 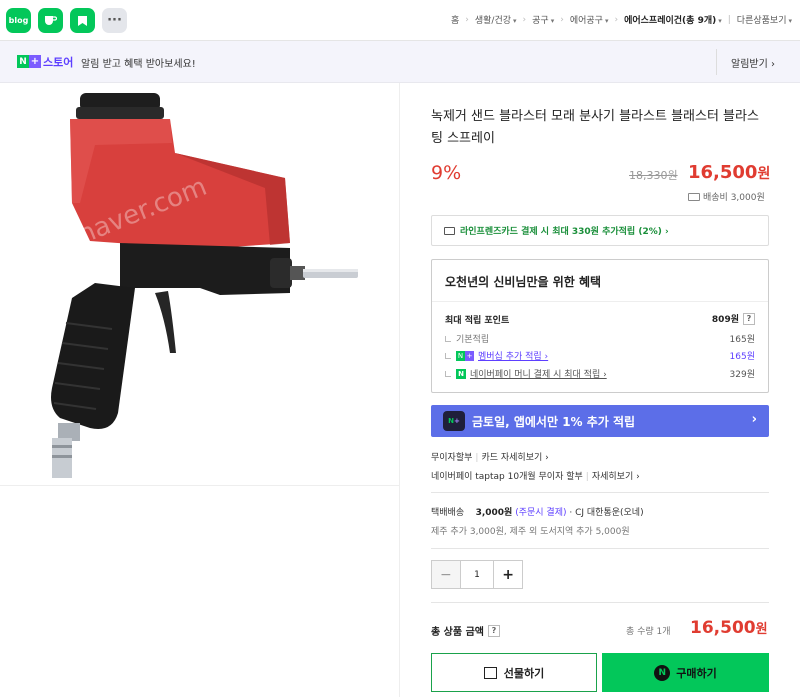 I want to click on taptap-installment-text: 네이버페이 taptap 10개월 무이자 할부, so click(x=507, y=477).